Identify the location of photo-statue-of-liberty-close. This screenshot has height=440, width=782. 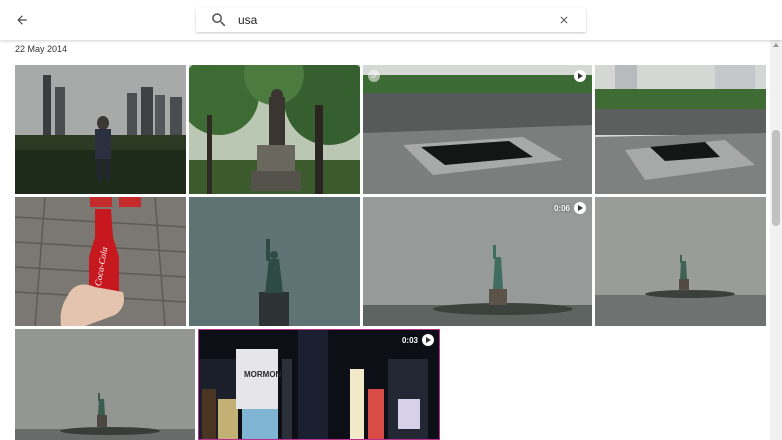
(274, 261).